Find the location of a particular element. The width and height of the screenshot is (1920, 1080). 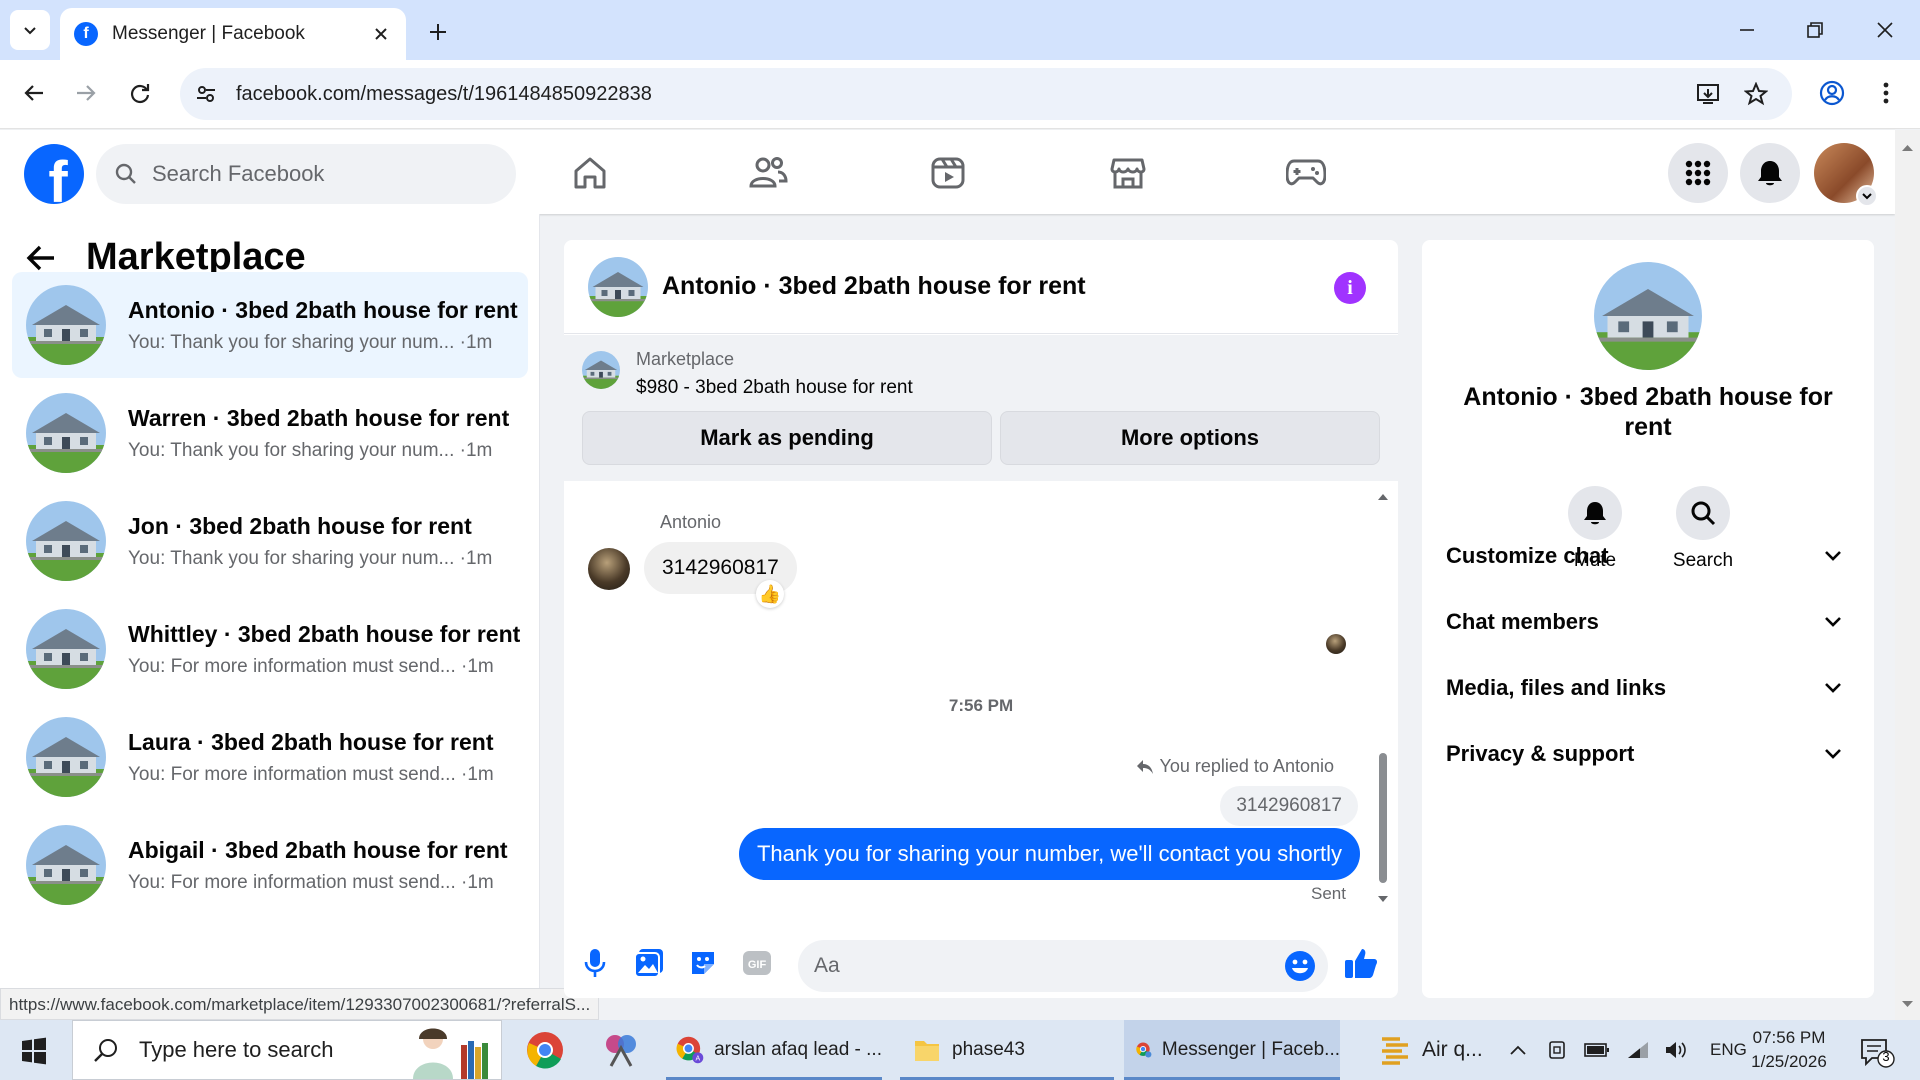

listing-thumbnail is located at coordinates (601, 370).